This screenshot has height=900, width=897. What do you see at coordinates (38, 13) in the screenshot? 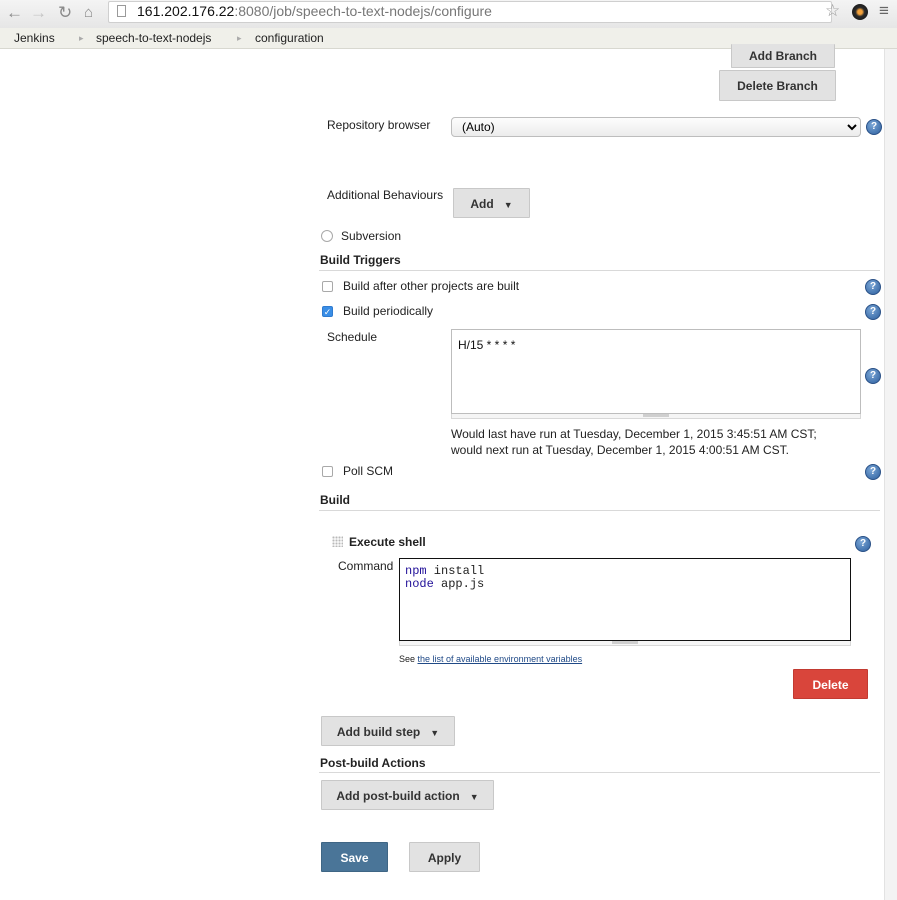
I see `forward-arrow-icon: →` at bounding box center [38, 13].